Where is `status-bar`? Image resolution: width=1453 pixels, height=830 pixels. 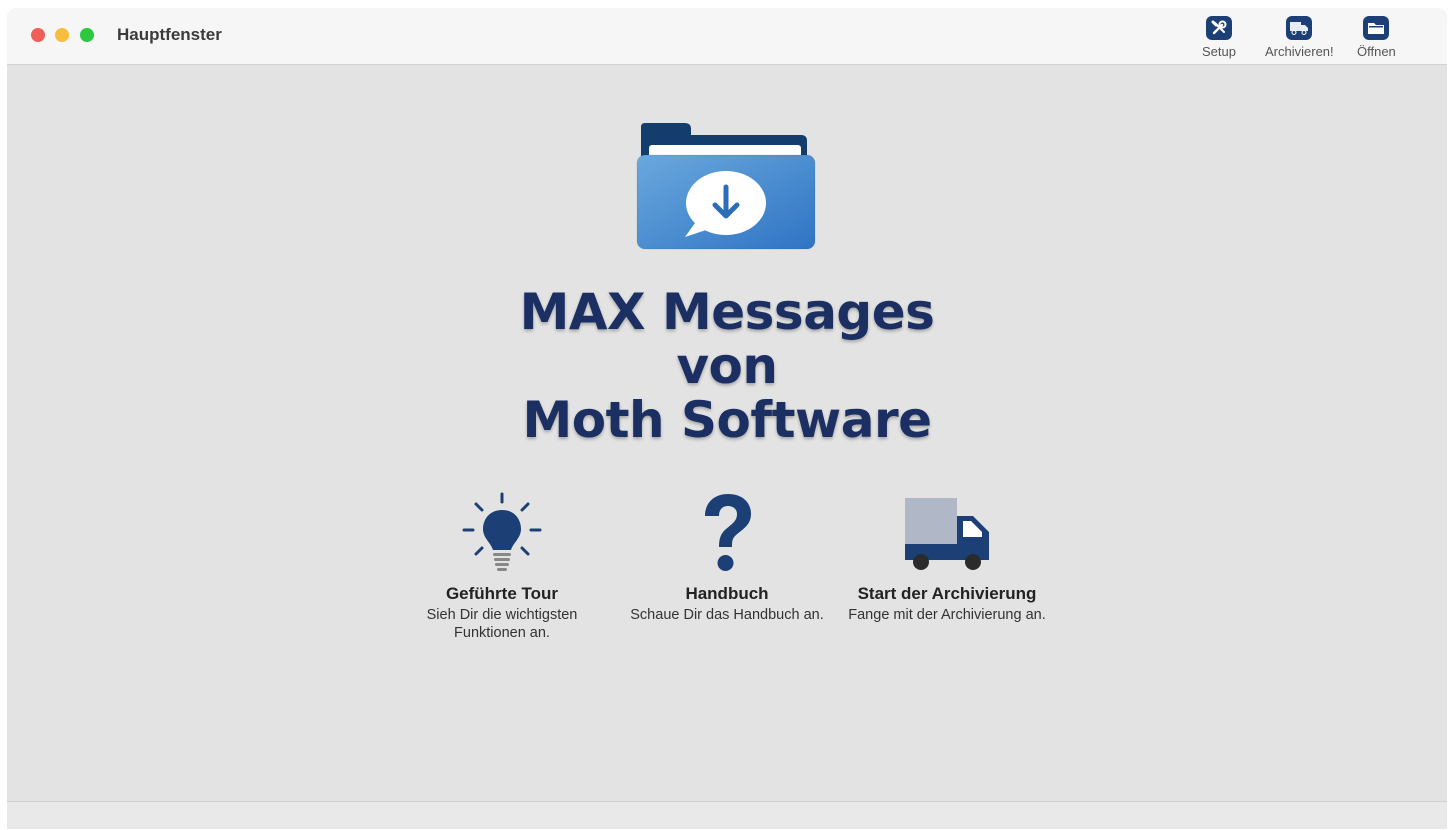
status-bar is located at coordinates (727, 815).